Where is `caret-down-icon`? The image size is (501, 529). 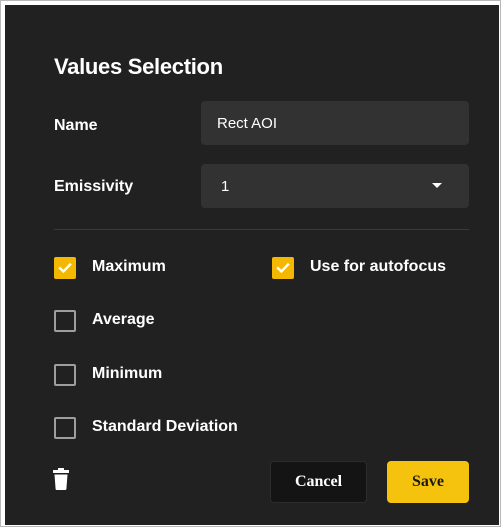
caret-down-icon is located at coordinates (437, 185).